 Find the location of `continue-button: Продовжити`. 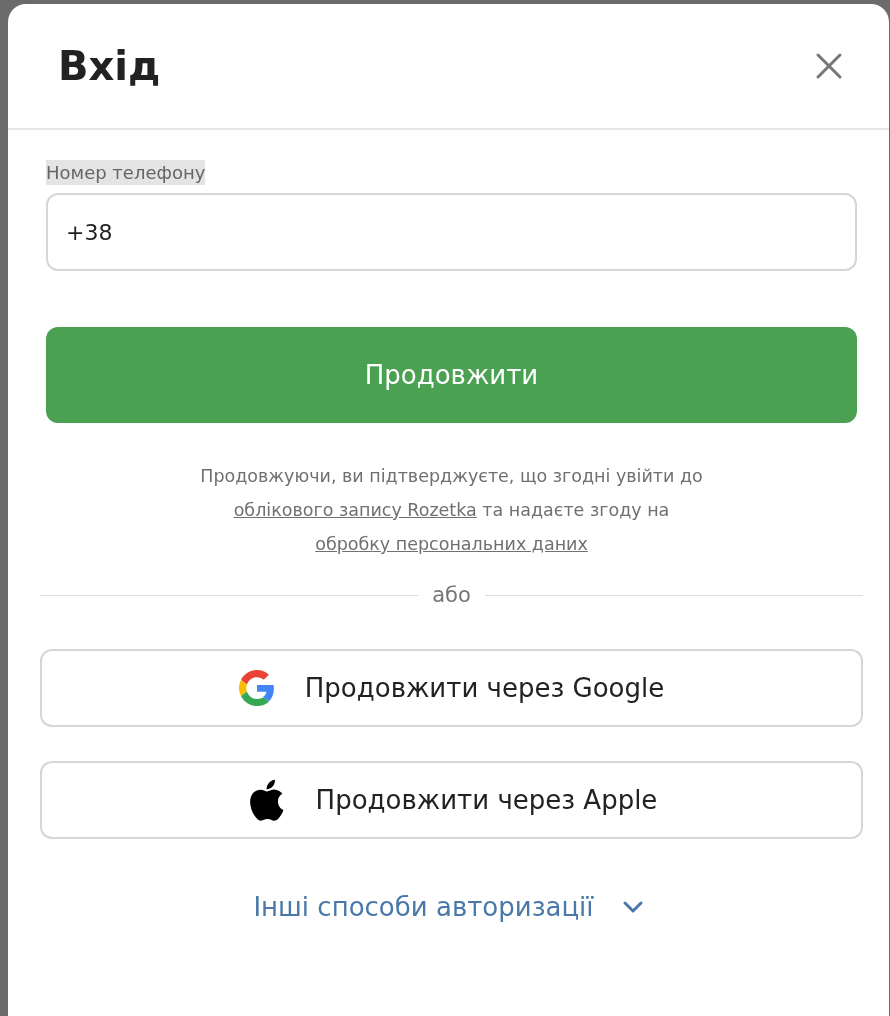

continue-button: Продовжити is located at coordinates (451, 375).